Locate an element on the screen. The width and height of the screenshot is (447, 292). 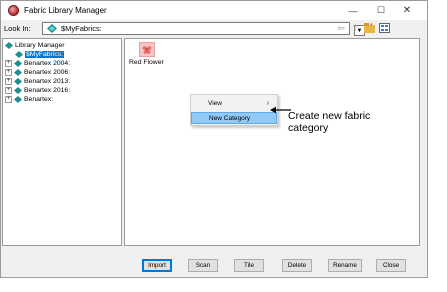
scan-button: Scan is located at coordinates (203, 265).